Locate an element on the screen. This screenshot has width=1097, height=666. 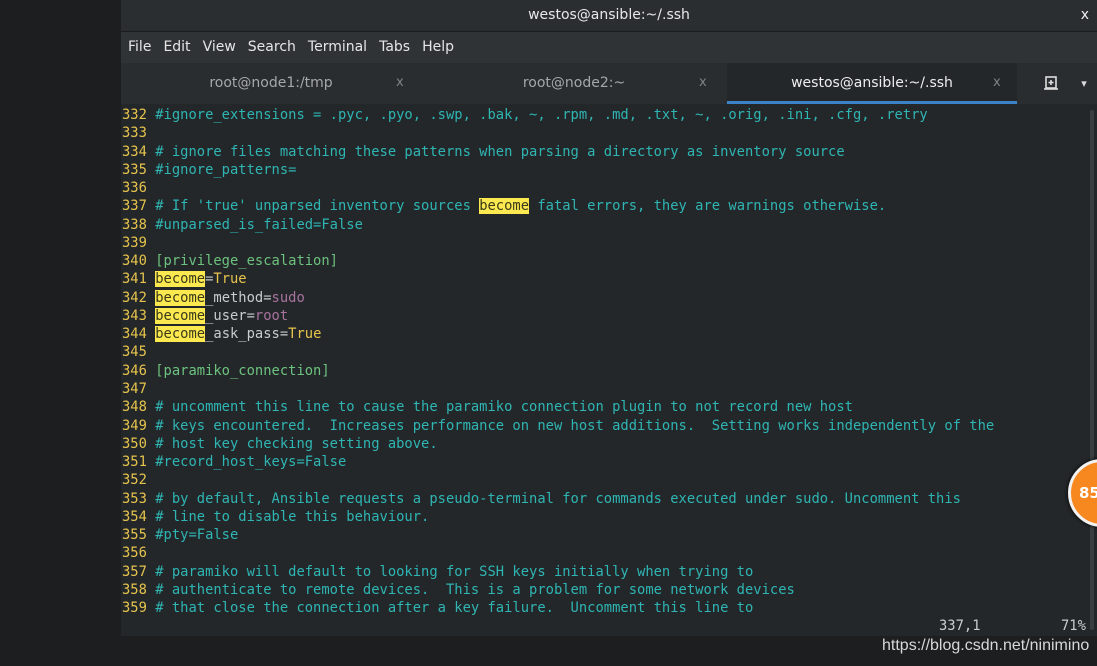
new-tab-button is located at coordinates (1051, 83).